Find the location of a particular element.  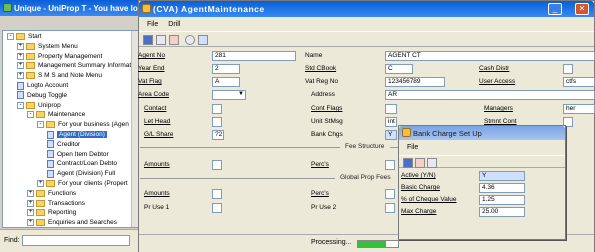

save-icon is located at coordinates (148, 40).